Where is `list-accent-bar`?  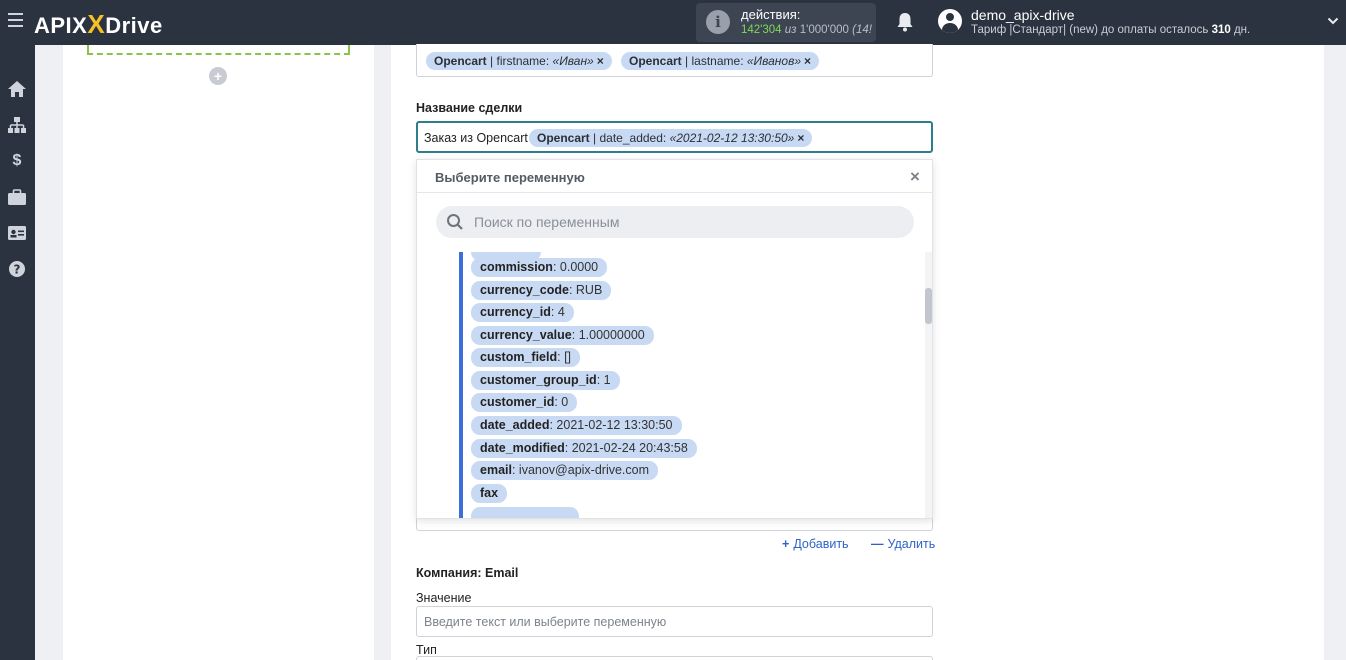
list-accent-bar is located at coordinates (461, 385).